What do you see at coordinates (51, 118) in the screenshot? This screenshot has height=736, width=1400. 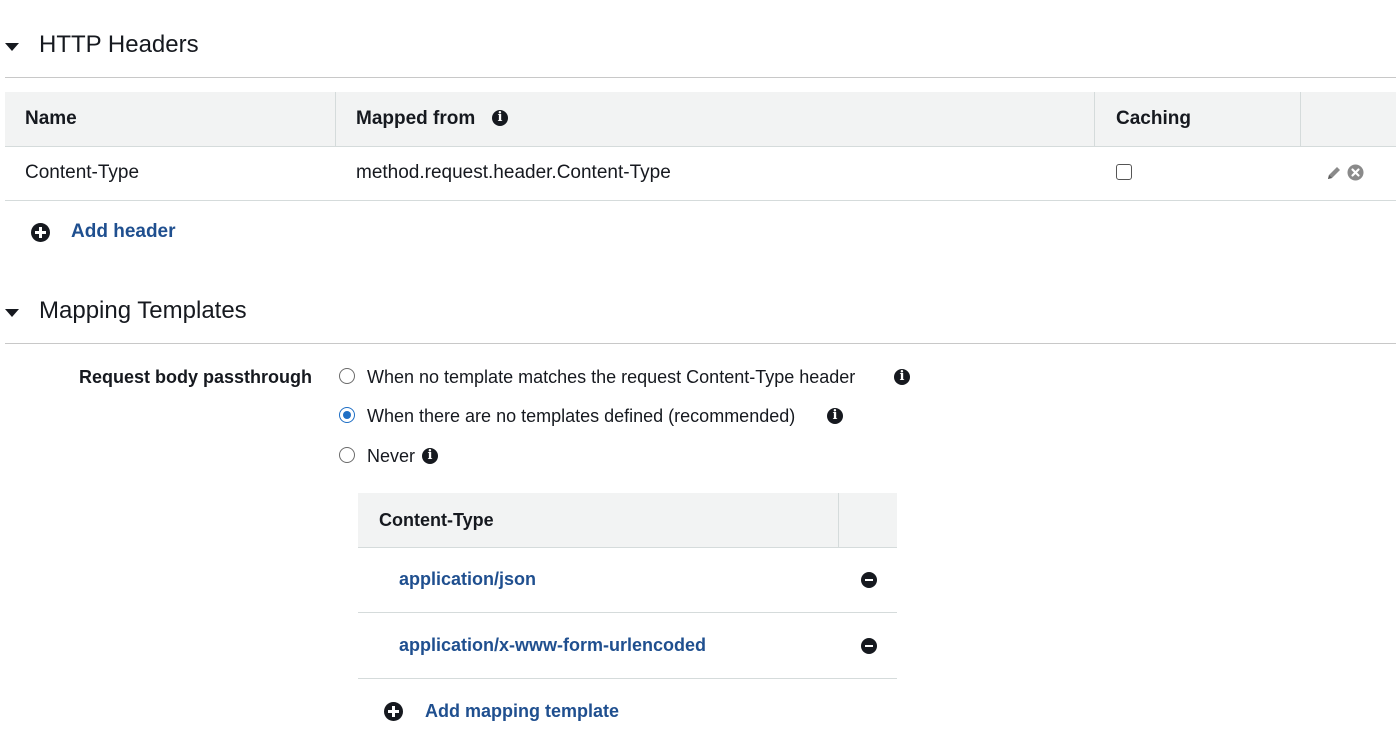 I see `column-header-name: Name` at bounding box center [51, 118].